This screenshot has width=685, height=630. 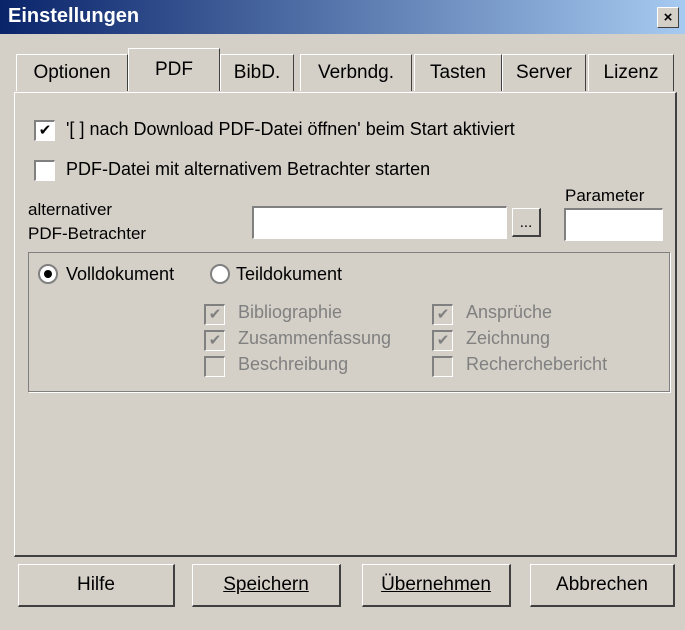 I want to click on tab-tasten: Tasten, so click(x=458, y=72).